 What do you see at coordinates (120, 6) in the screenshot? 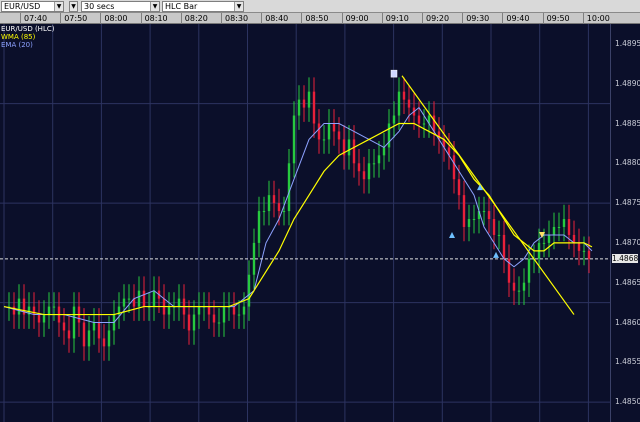
I see `interval-dropdown: 30 secs ▼` at bounding box center [120, 6].